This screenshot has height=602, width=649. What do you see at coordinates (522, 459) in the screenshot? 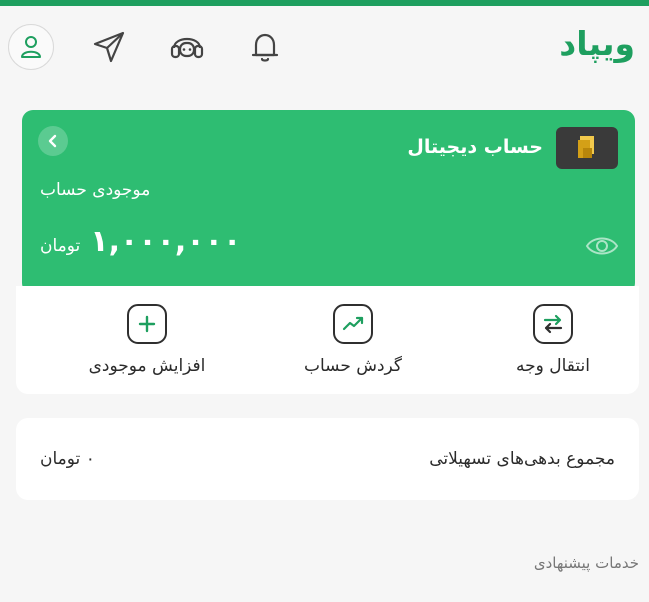
I see `debt-label: مجموع بدهی‌های تسهیلاتی` at bounding box center [522, 459].